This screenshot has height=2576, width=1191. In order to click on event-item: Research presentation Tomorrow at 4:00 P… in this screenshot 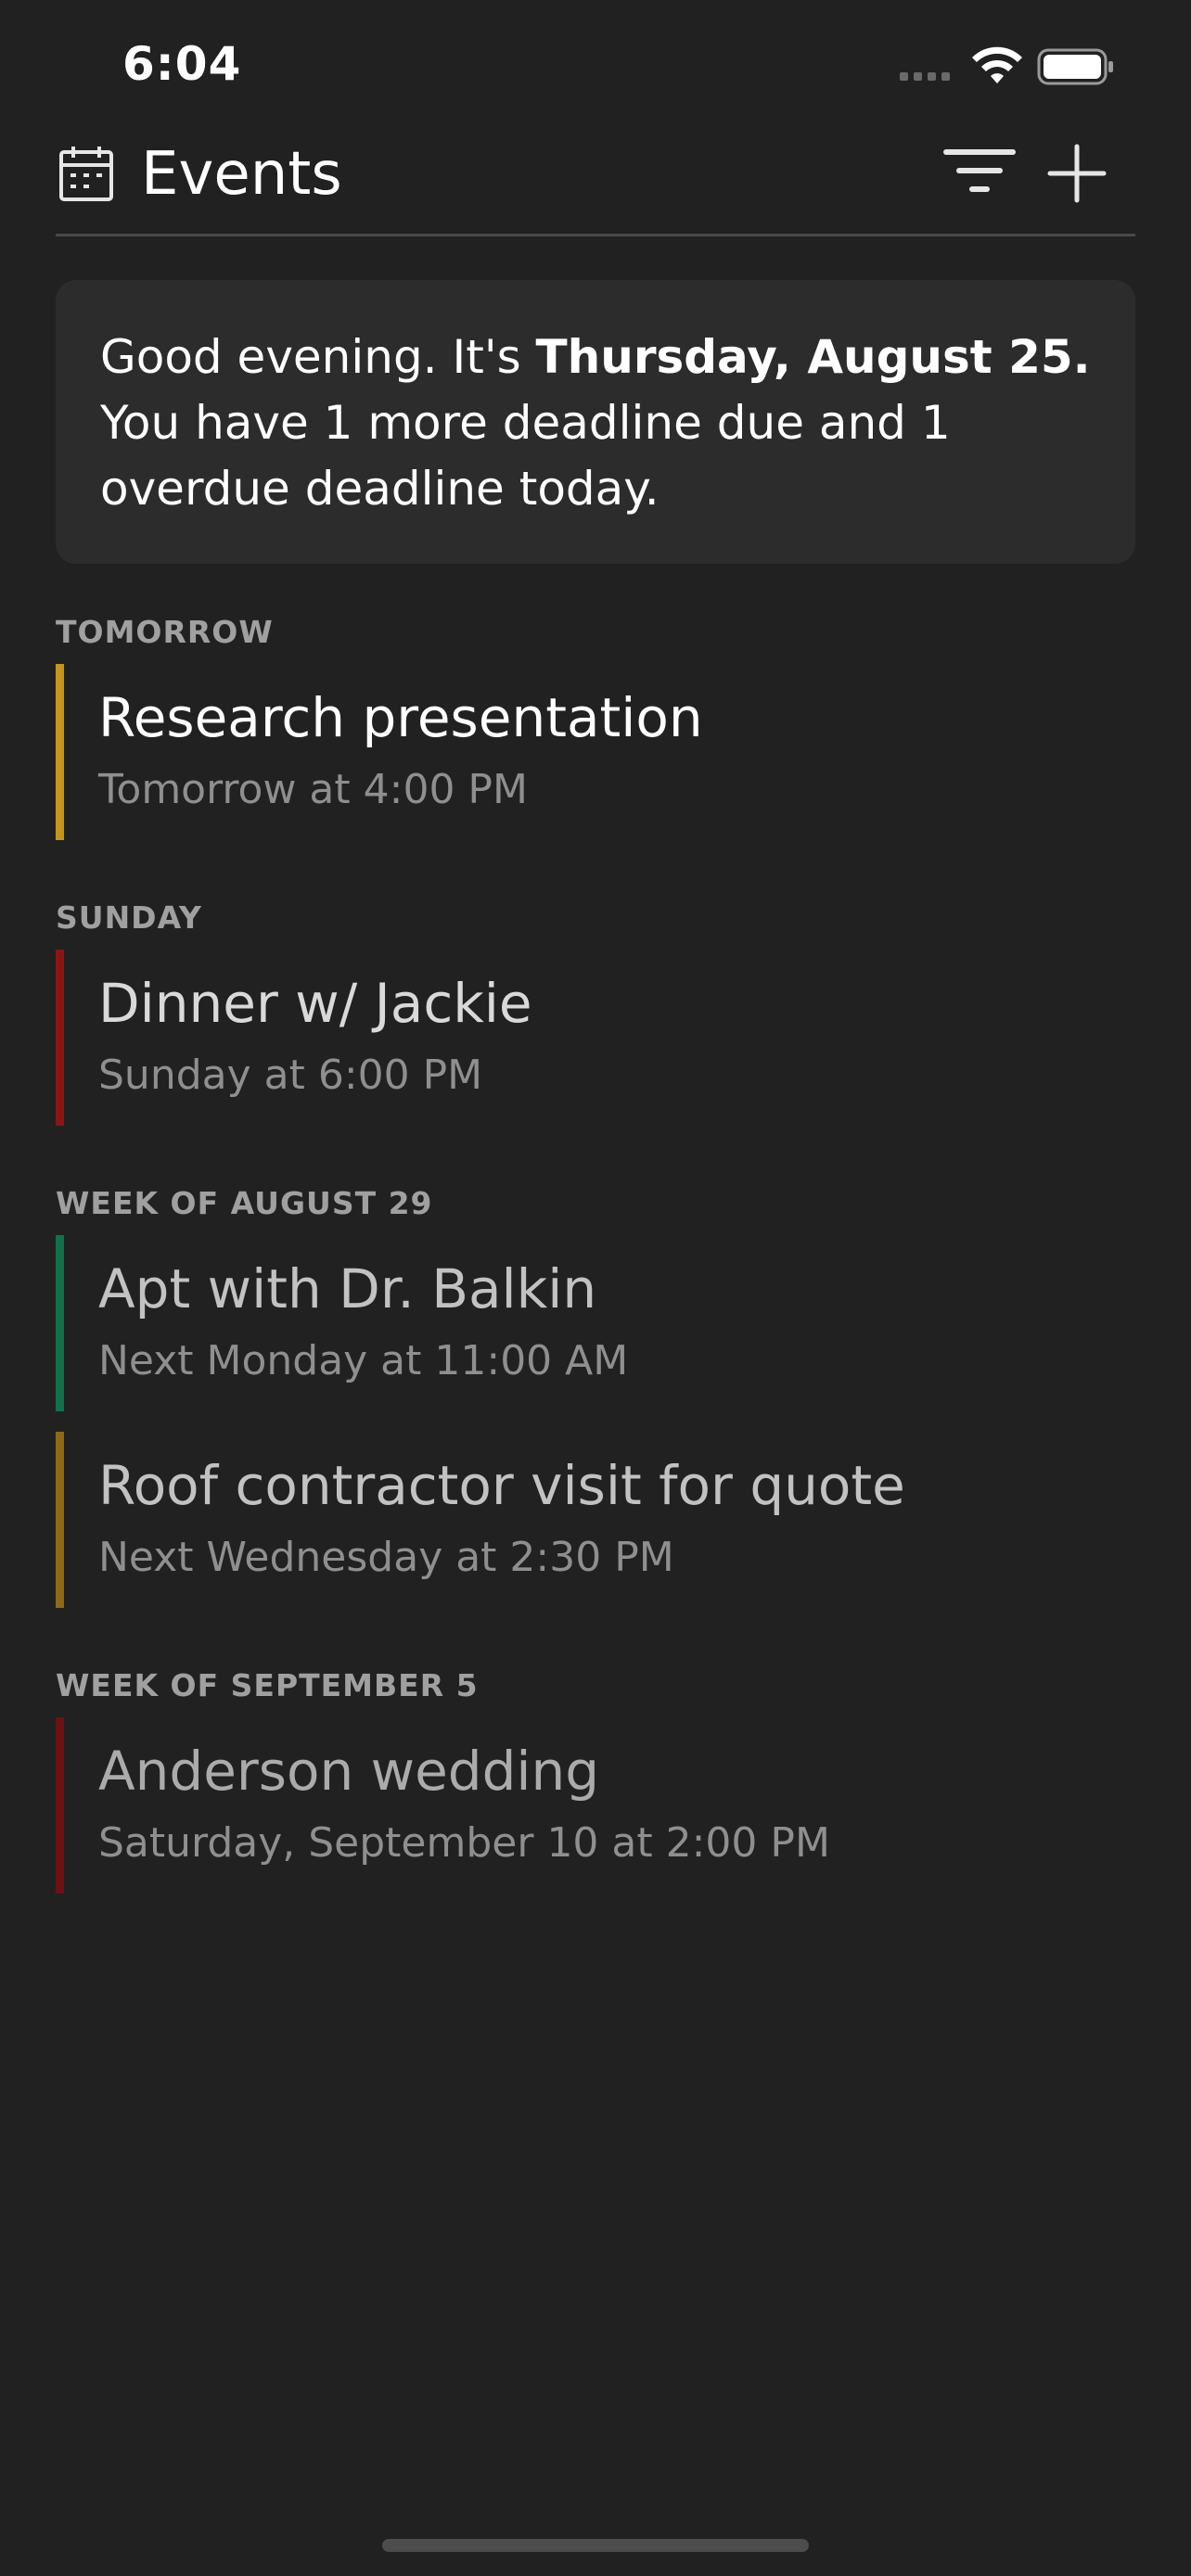, I will do `click(595, 752)`.